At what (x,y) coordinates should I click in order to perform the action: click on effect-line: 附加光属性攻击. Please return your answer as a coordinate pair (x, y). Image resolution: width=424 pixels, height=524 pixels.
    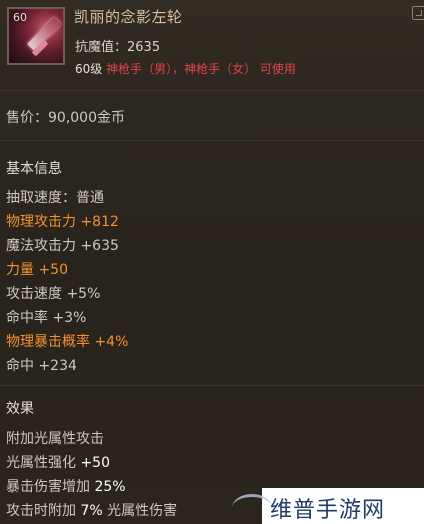
    Looking at the image, I should click on (55, 439).